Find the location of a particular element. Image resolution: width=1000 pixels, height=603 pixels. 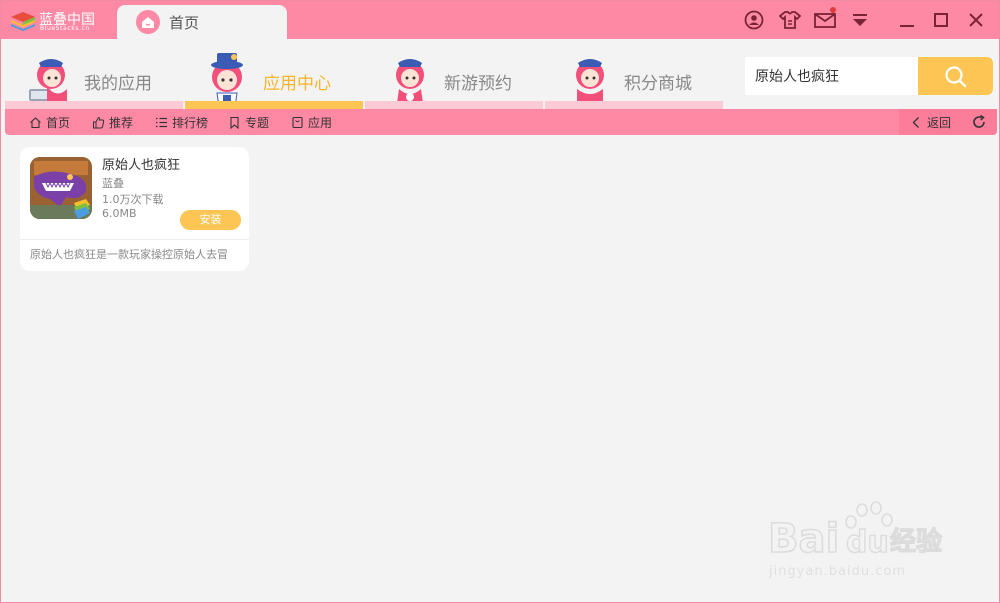

subnav-recommend: 推荐 is located at coordinates (112, 122).